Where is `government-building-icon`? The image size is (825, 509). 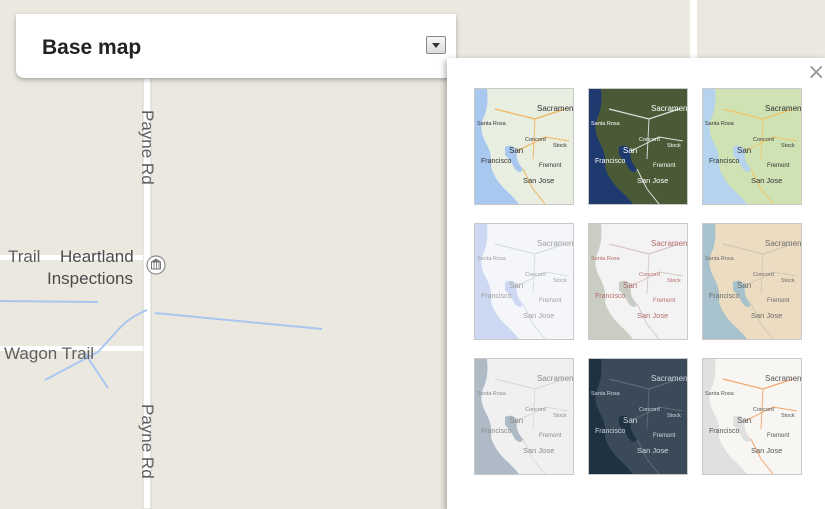
government-building-icon is located at coordinates (156, 265).